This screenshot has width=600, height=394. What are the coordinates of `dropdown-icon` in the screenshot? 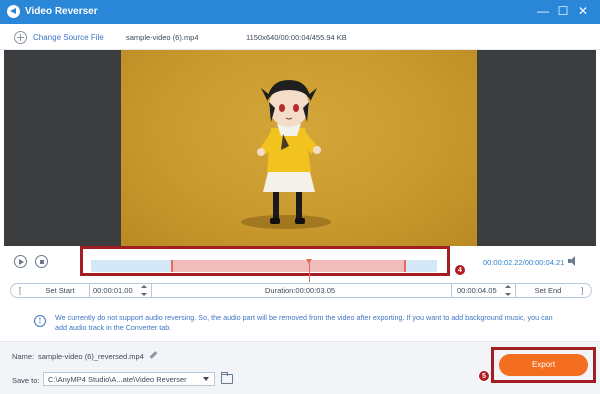 It's located at (206, 379).